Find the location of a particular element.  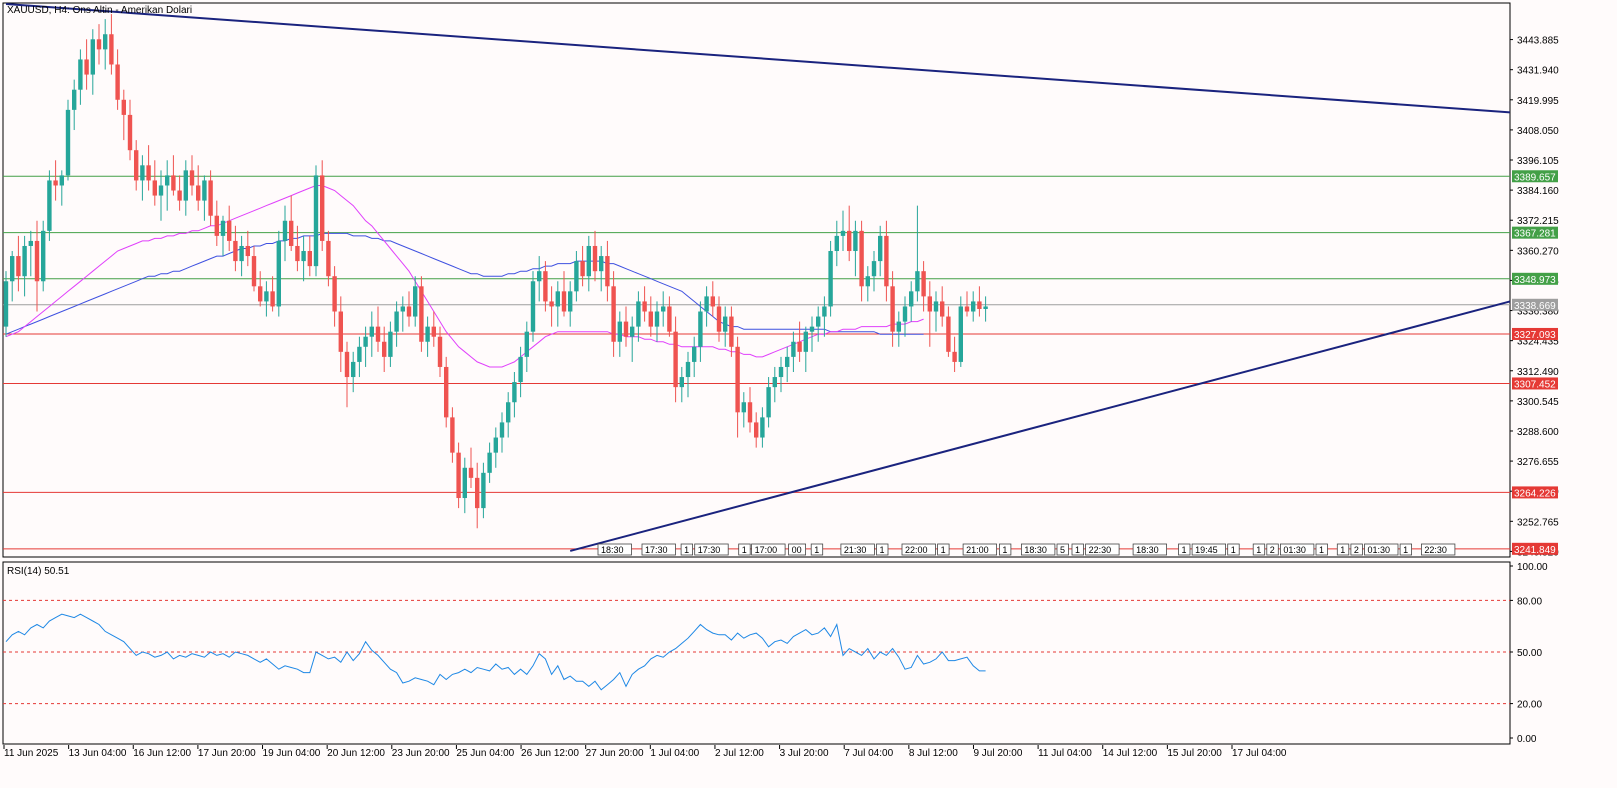

event-tag-label: 19:45 is located at coordinates (1206, 550).